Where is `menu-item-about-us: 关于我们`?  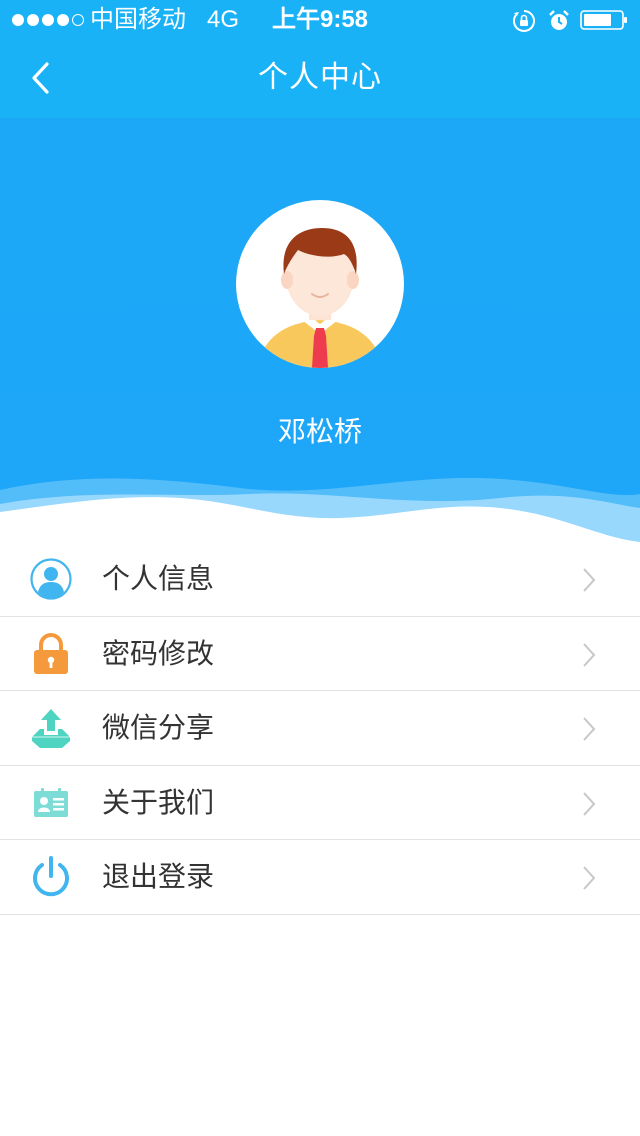 menu-item-about-us: 关于我们 is located at coordinates (320, 802).